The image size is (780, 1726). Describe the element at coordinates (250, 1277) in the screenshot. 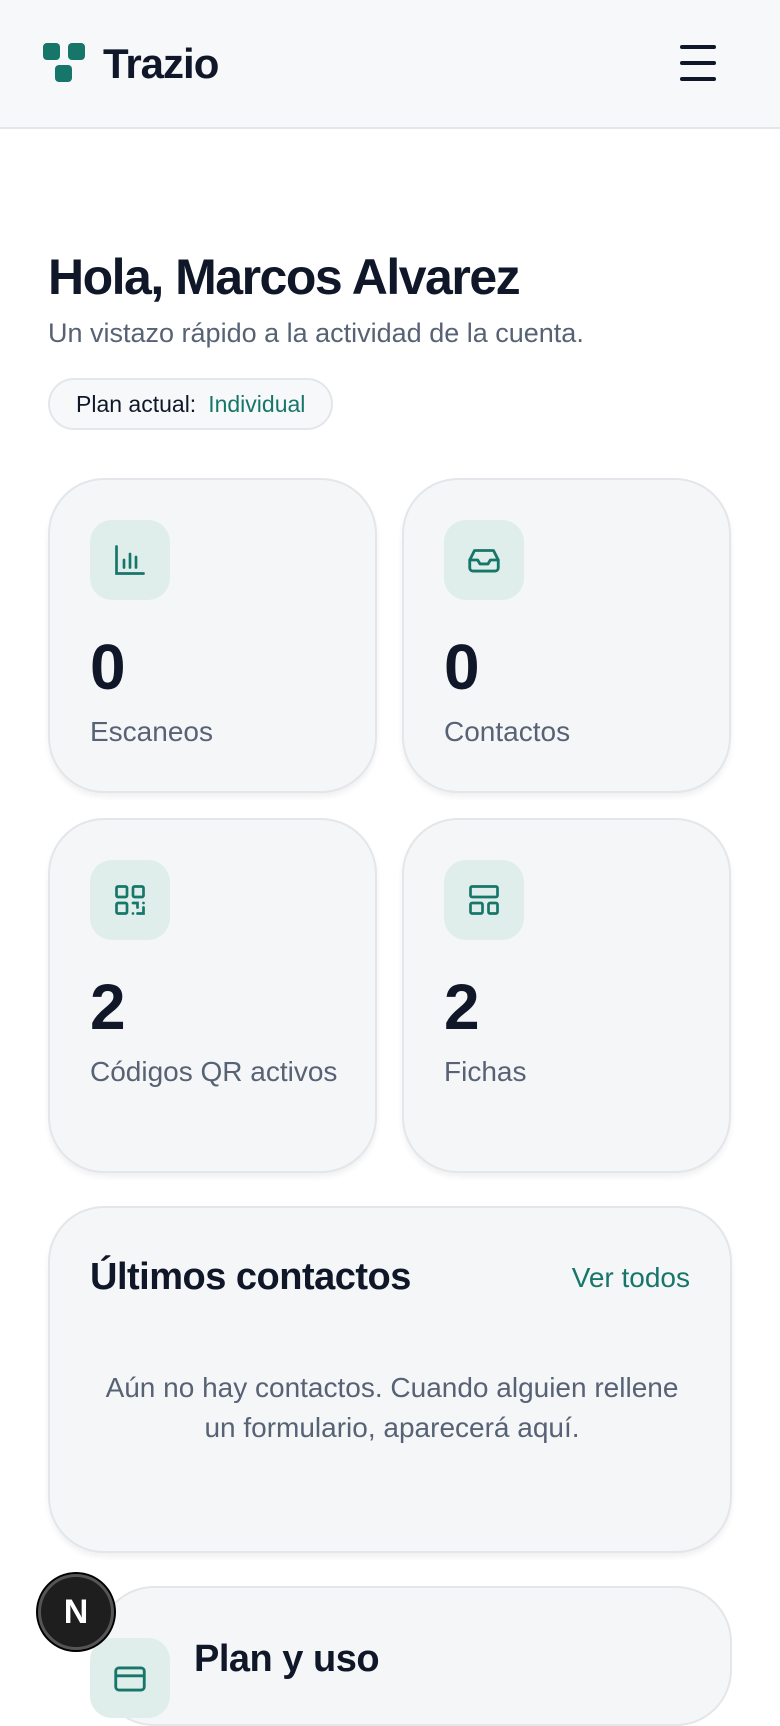

I see `section-title: Últimos contactos` at that location.